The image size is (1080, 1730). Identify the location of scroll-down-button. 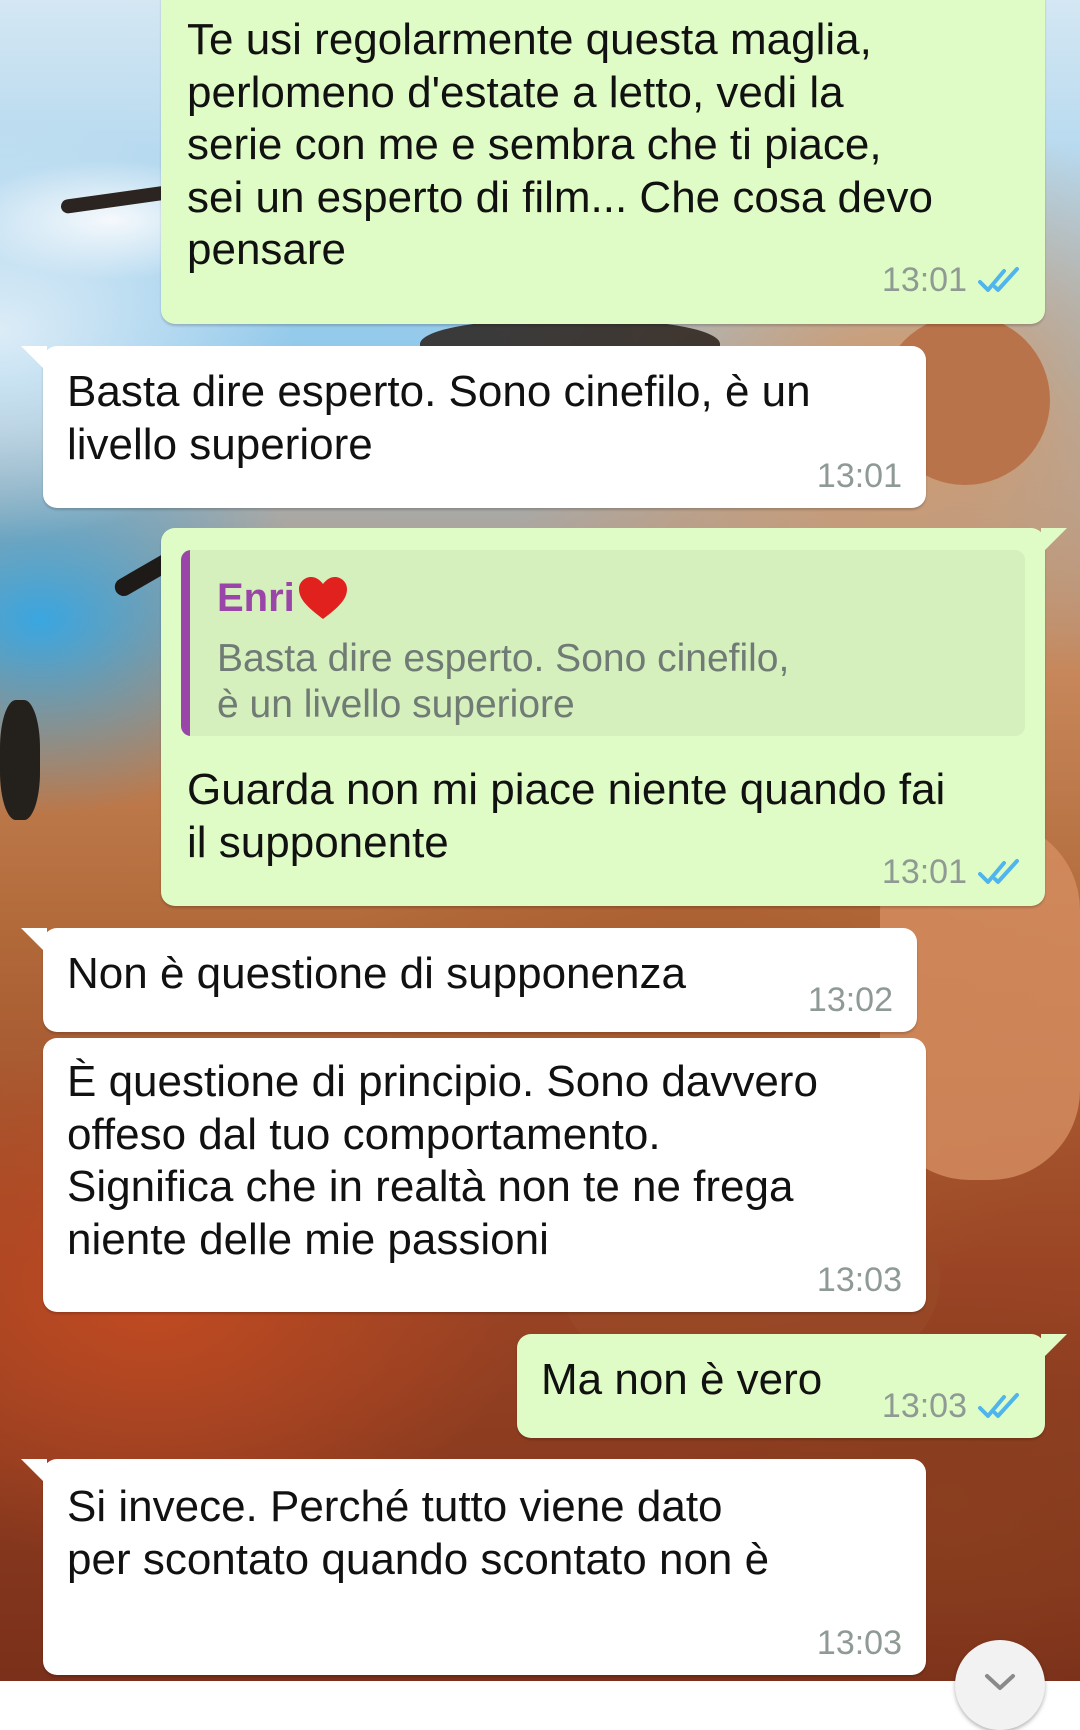
(1000, 1685).